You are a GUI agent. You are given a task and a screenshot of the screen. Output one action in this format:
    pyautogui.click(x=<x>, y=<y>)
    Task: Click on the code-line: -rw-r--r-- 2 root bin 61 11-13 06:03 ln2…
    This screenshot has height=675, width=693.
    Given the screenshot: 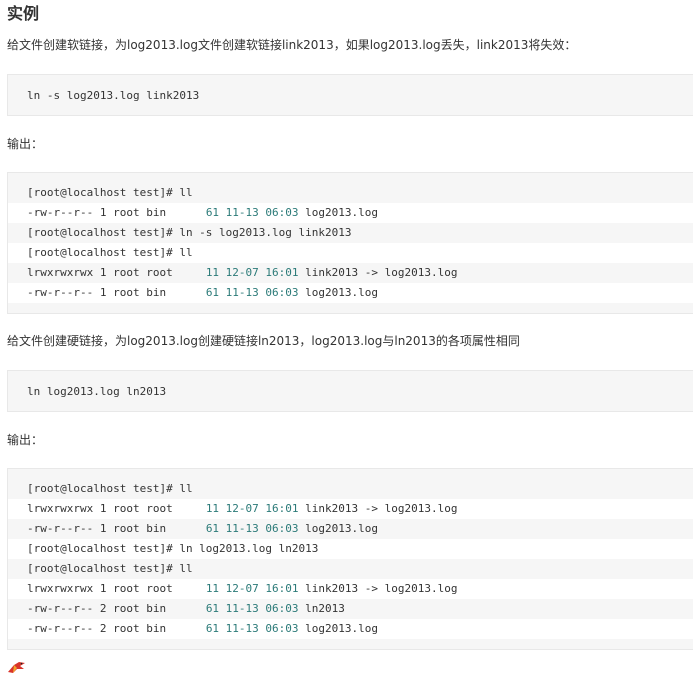 What is the action you would take?
    pyautogui.click(x=350, y=609)
    